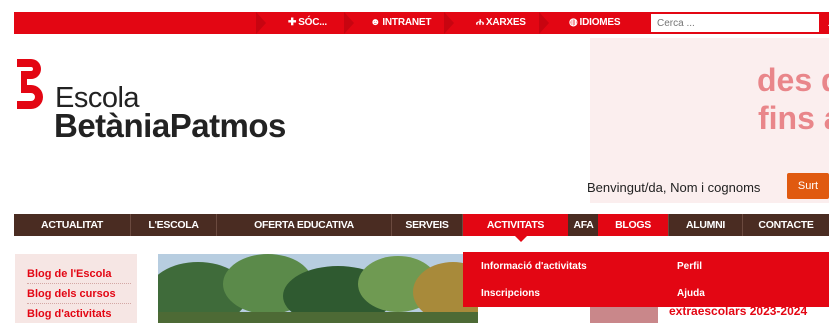 The width and height of the screenshot is (829, 323). I want to click on smiley-icon: ☻, so click(375, 22).